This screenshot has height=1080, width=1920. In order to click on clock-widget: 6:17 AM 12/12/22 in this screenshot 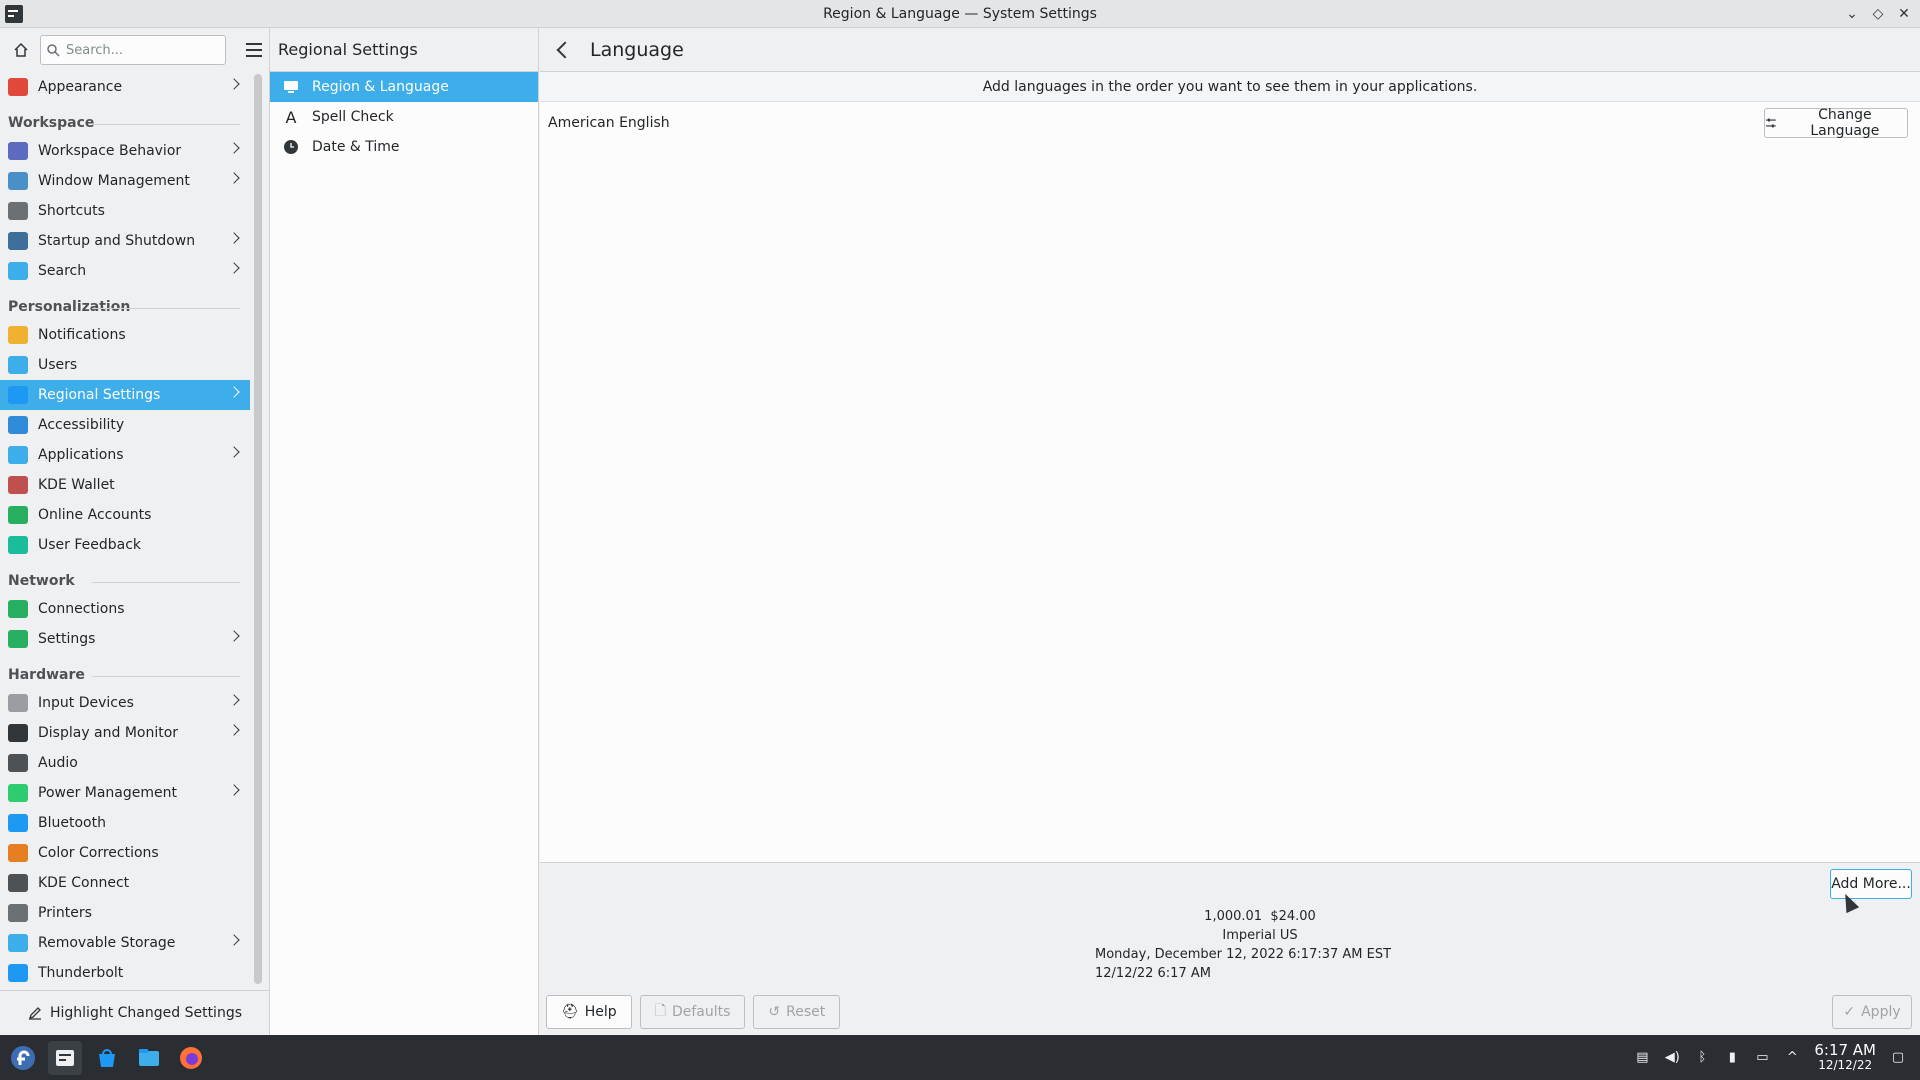, I will do `click(1845, 1056)`.